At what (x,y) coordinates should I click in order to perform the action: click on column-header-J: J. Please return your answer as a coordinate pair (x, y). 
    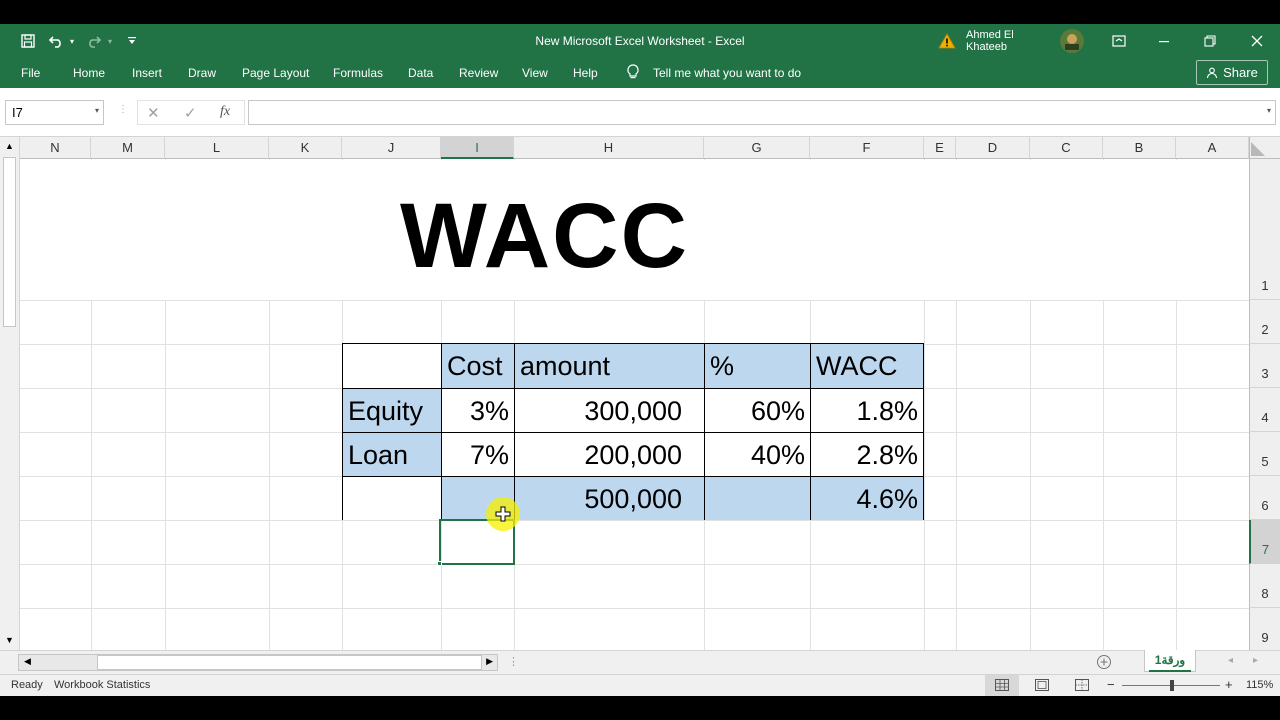
    Looking at the image, I should click on (391, 148).